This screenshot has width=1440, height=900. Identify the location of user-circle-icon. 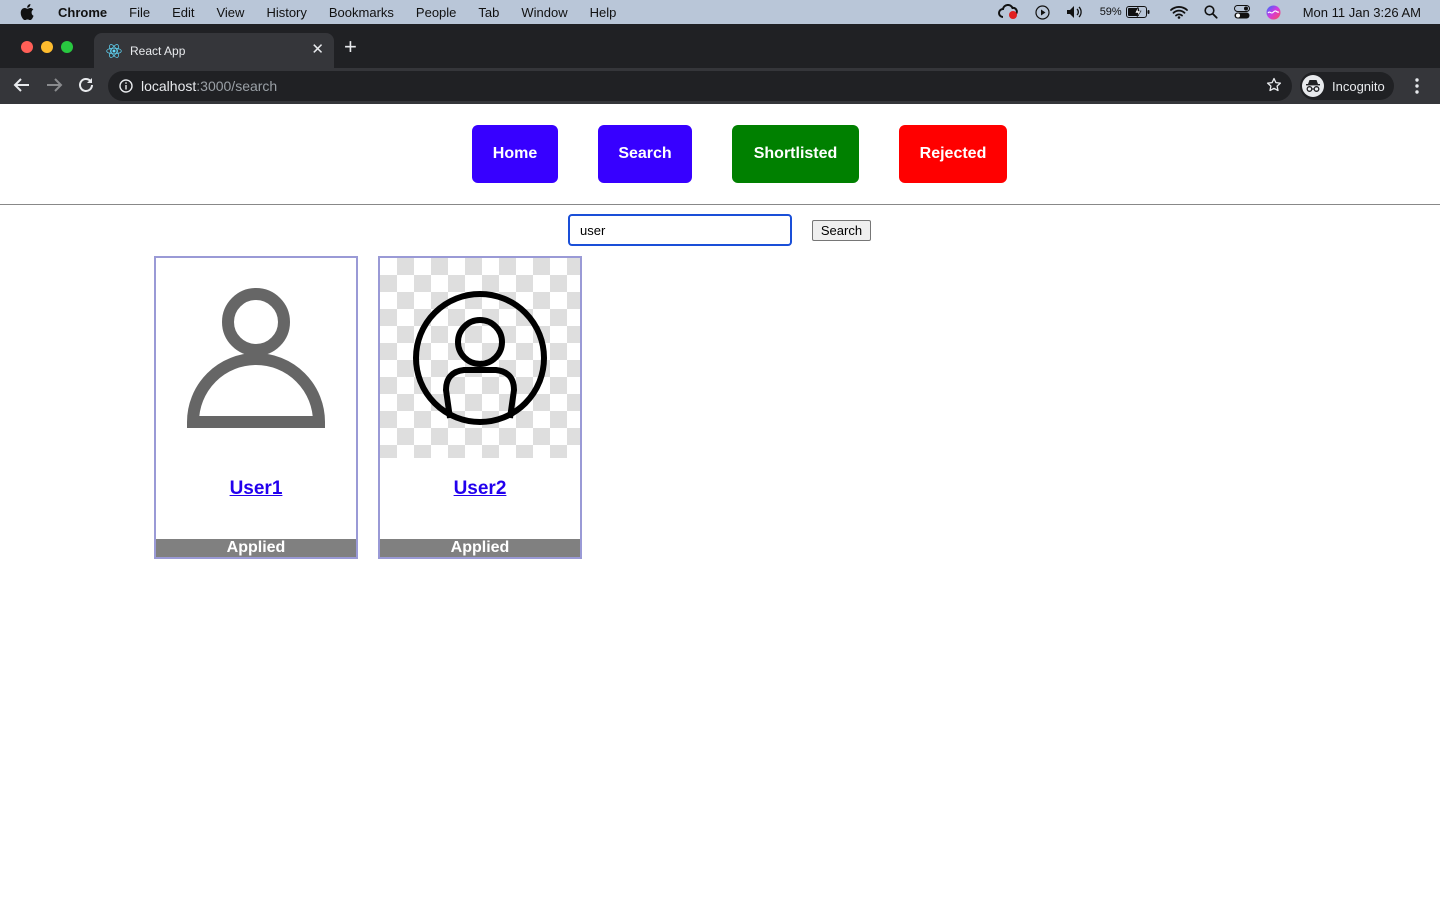
(480, 358).